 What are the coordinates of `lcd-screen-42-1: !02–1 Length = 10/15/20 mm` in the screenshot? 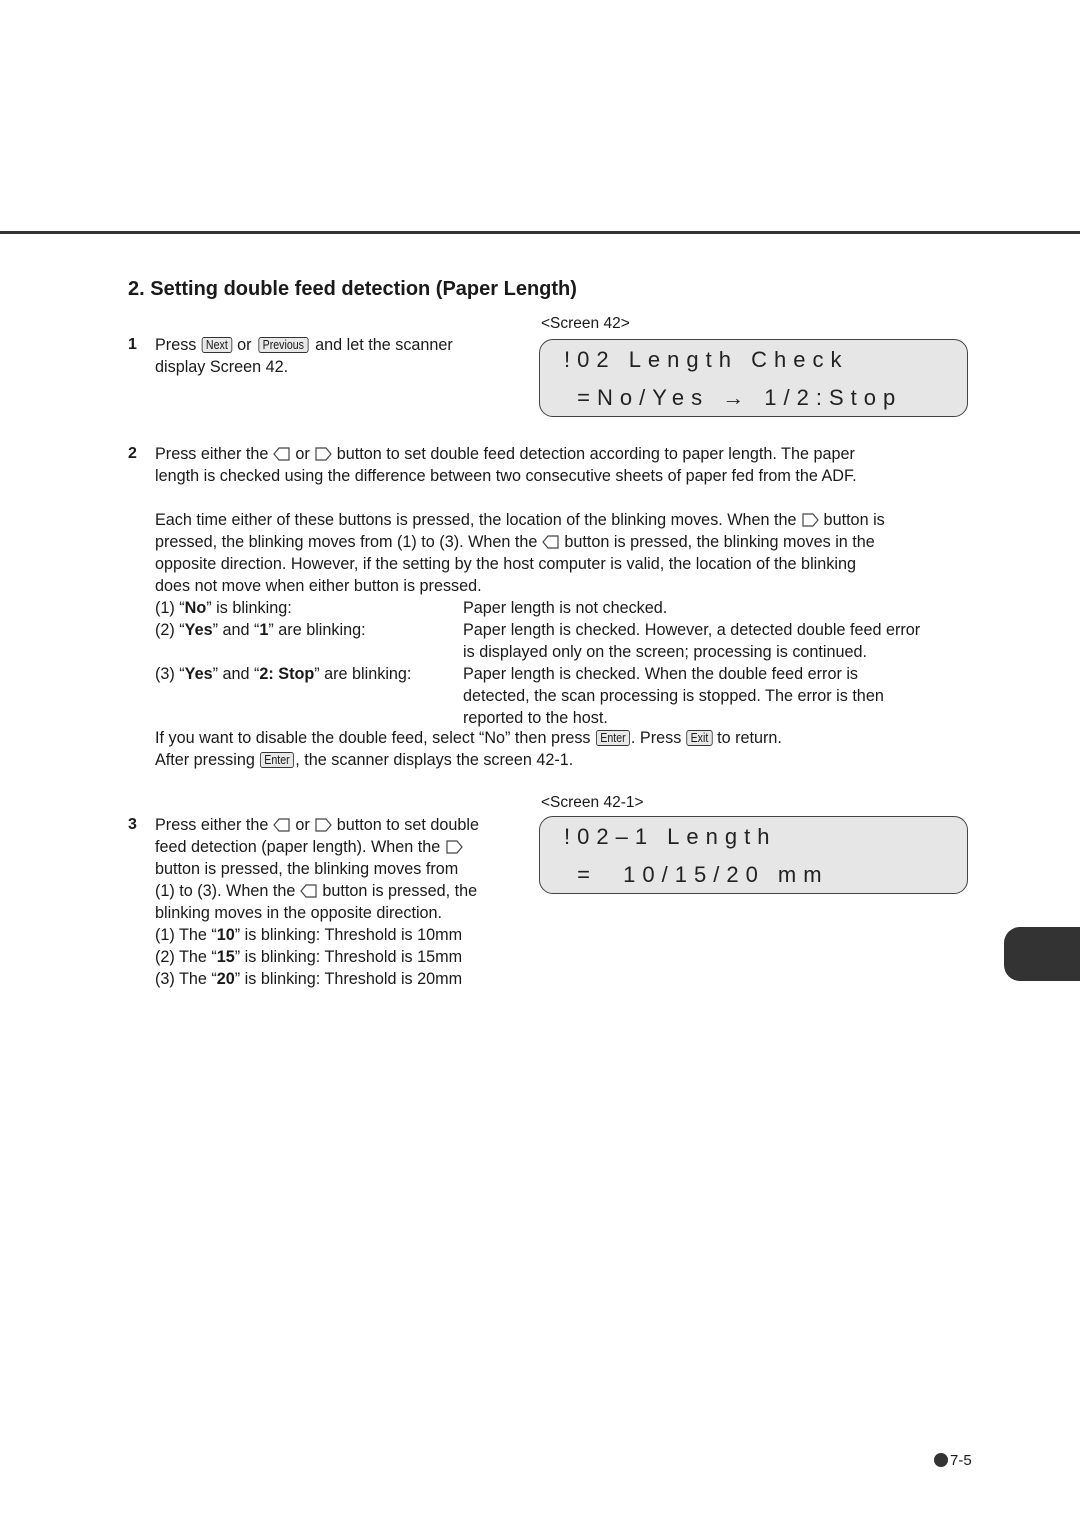 It's located at (753, 855).